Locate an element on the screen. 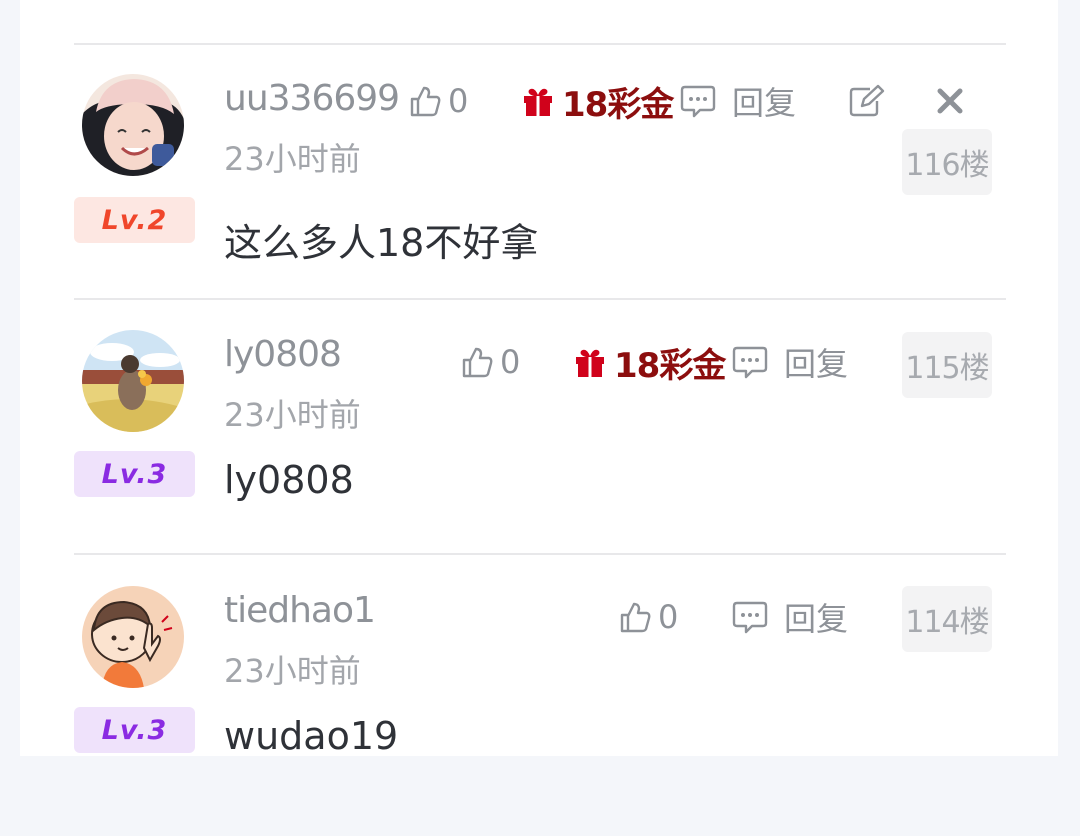 This screenshot has height=836, width=1080. username: tiedhao1 is located at coordinates (300, 610).